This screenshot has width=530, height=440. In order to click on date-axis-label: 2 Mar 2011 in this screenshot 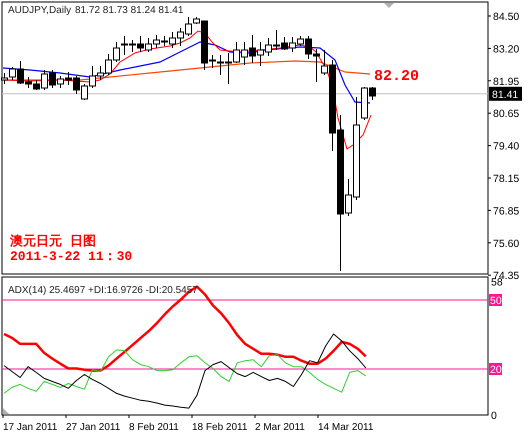, I will do `click(280, 427)`.